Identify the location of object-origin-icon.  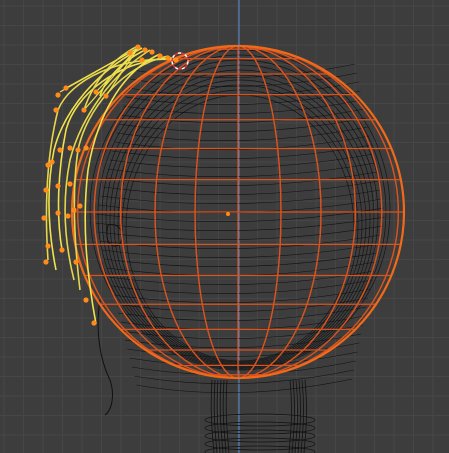
(228, 214).